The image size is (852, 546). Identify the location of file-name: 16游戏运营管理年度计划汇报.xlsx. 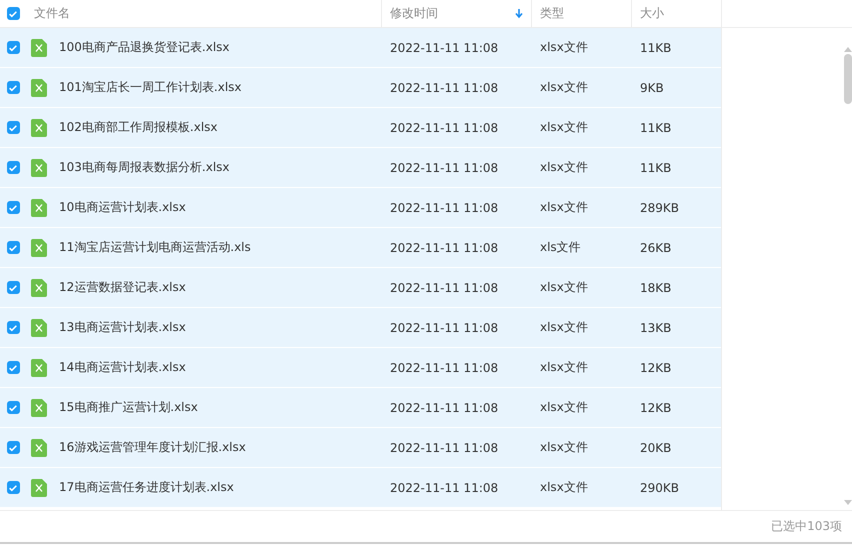
(152, 447).